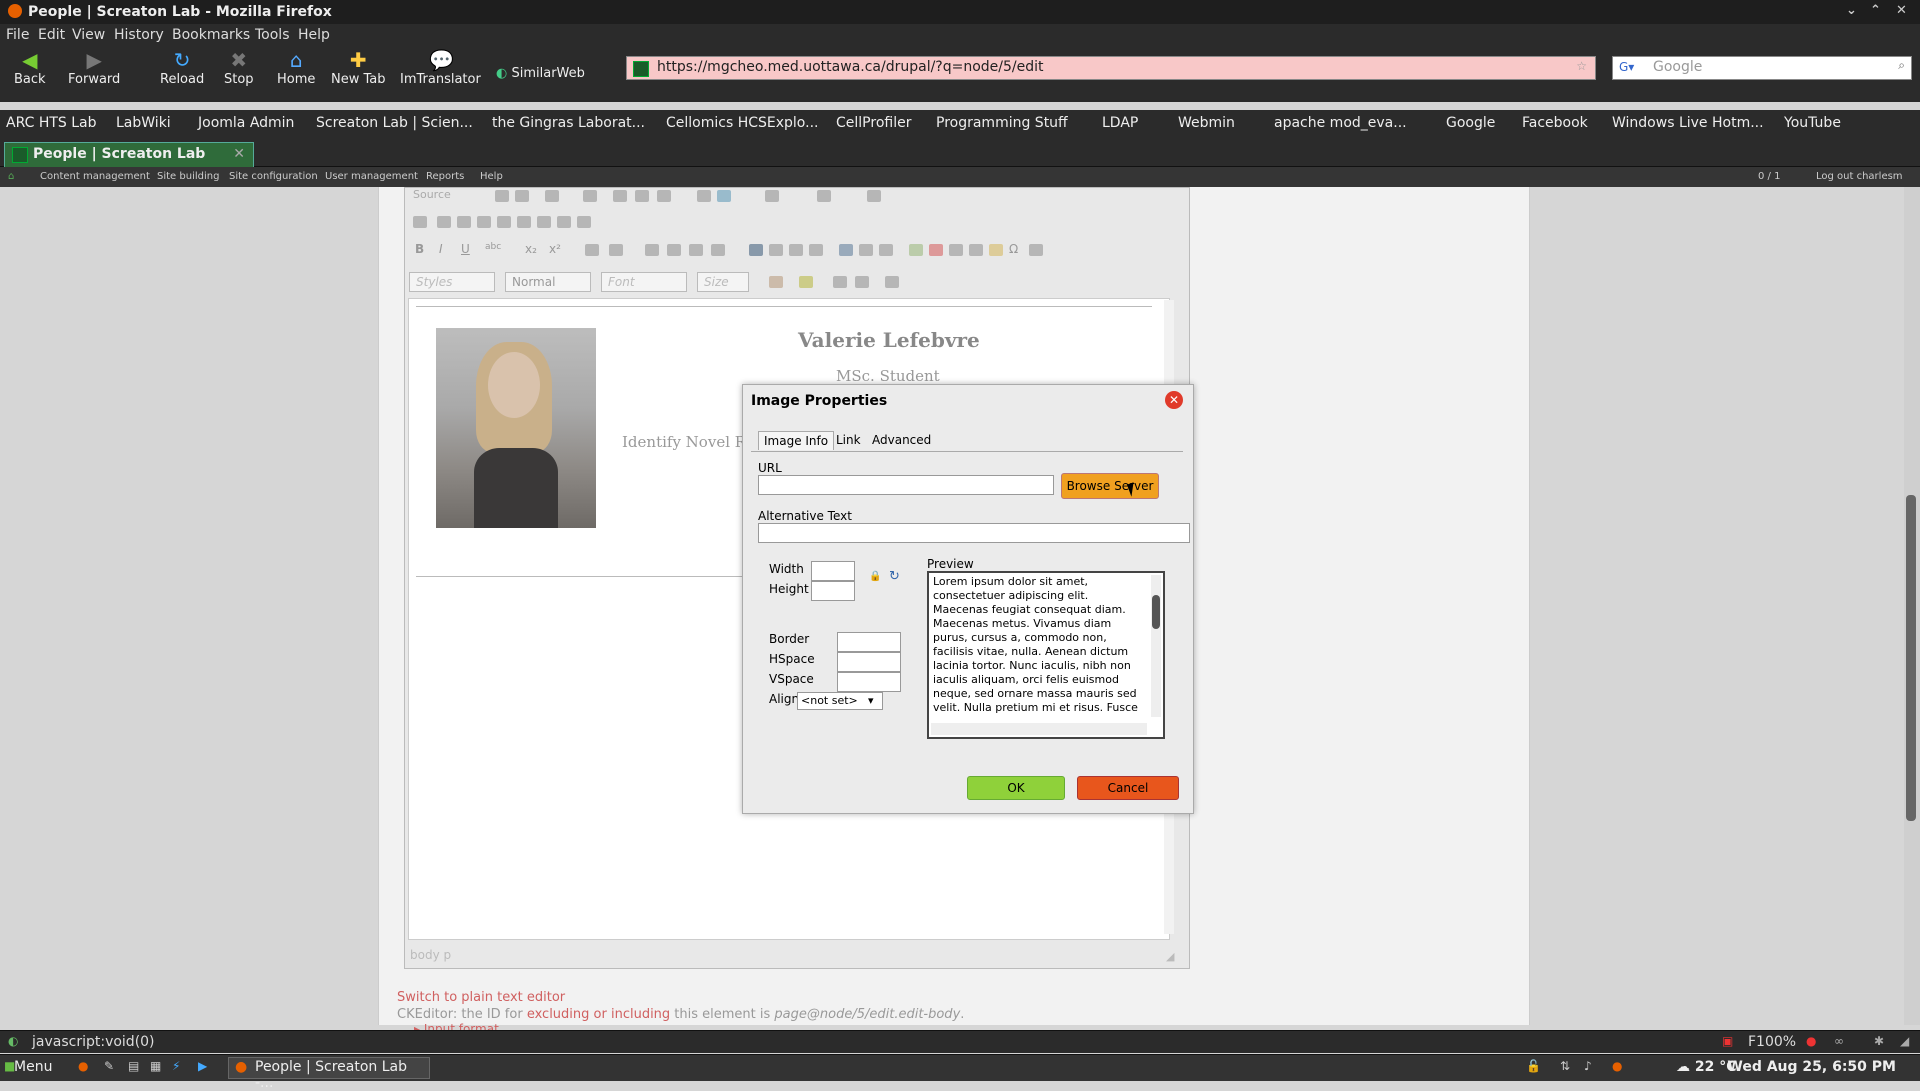 Image resolution: width=1920 pixels, height=1091 pixels. What do you see at coordinates (584, 222) in the screenshot?
I see `hiddenfield-icon` at bounding box center [584, 222].